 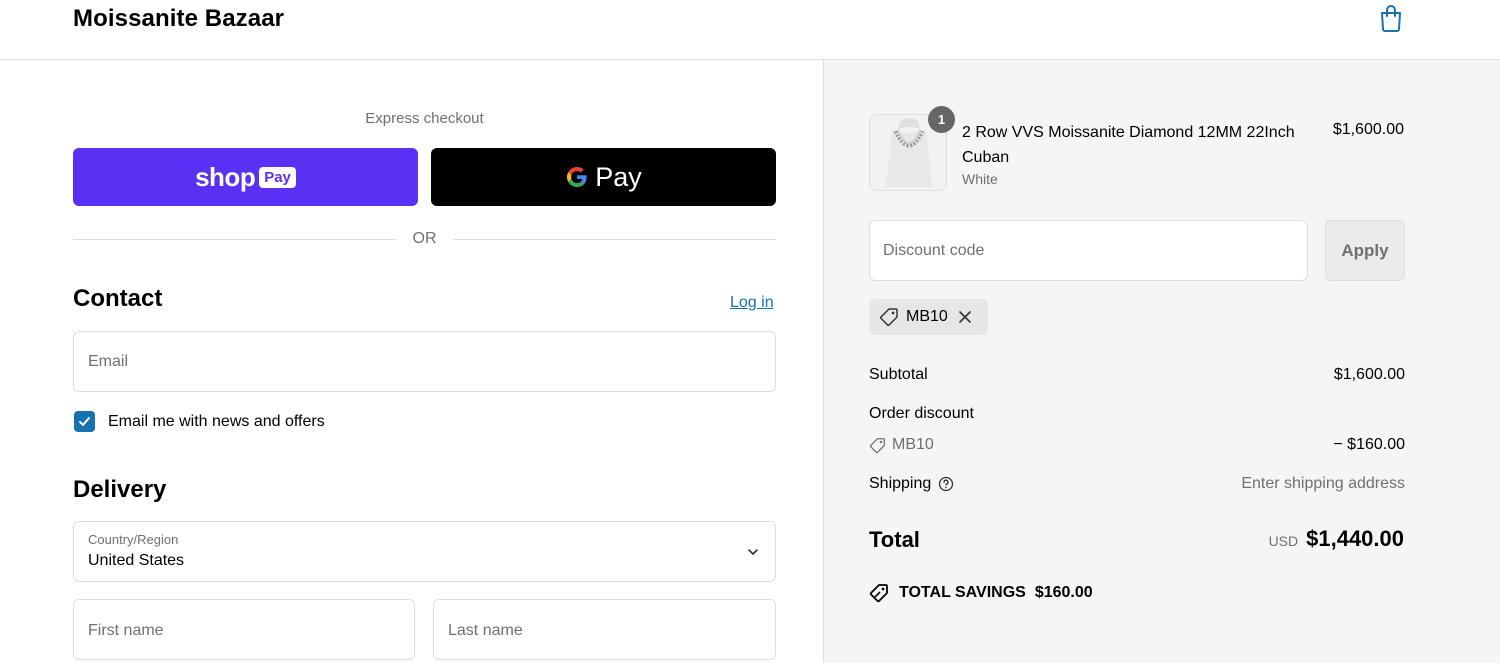 I want to click on shop-pay-word: shop, so click(x=225, y=176).